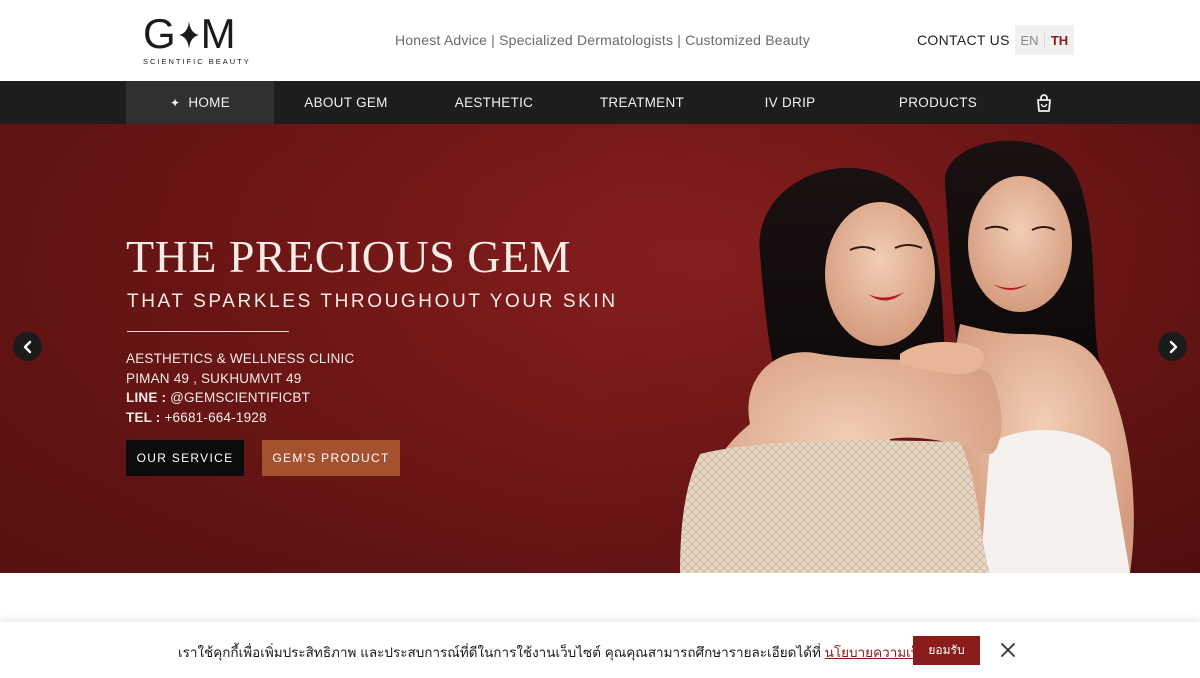  Describe the element at coordinates (209, 102) in the screenshot. I see `nav-item-label: HOME` at that location.